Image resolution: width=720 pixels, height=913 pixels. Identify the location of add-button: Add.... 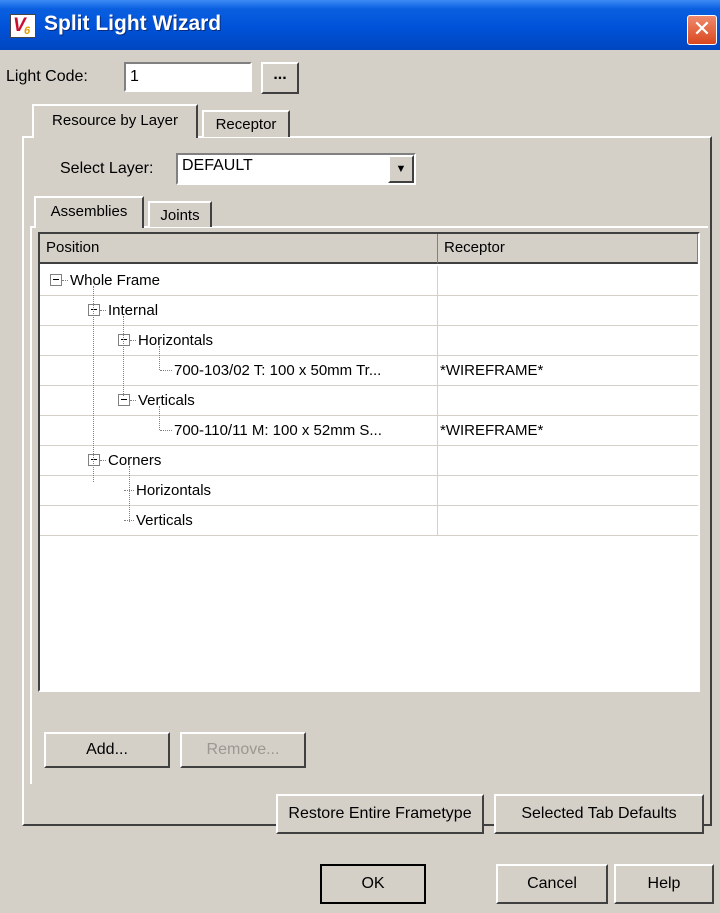
(107, 750).